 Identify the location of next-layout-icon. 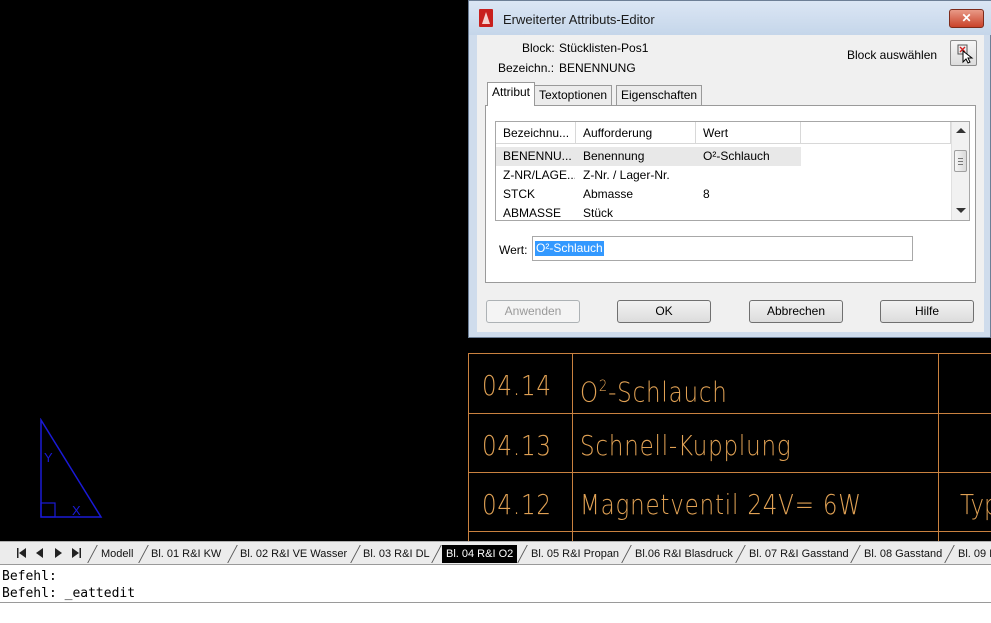
(58, 553).